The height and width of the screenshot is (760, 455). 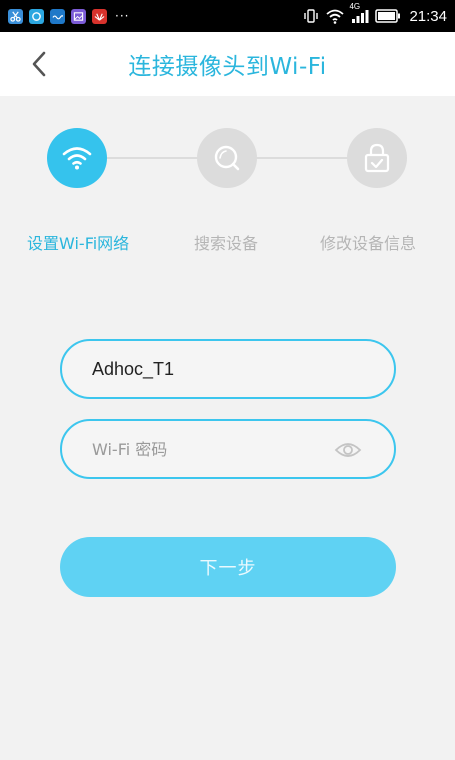 I want to click on wifi-password-field, so click(x=228, y=449).